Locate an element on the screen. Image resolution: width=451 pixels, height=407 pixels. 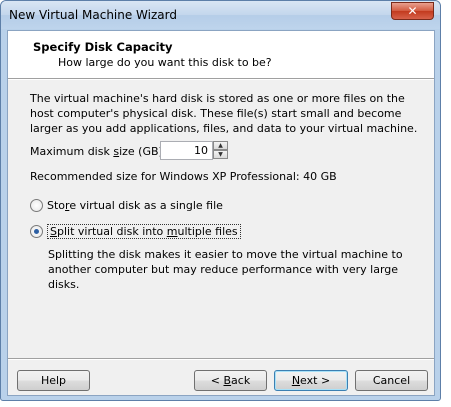
close-icon: ✕ is located at coordinates (412, 11).